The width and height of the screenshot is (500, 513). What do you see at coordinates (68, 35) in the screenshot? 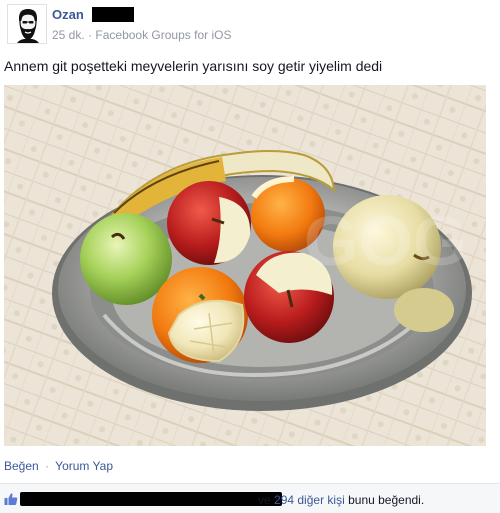
I see `post-time: 25 dk.` at bounding box center [68, 35].